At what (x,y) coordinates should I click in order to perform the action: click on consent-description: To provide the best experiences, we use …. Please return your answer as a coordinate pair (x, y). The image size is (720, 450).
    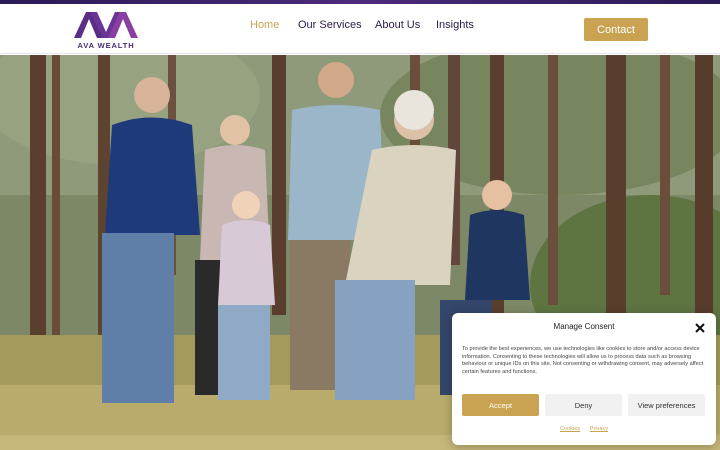
    Looking at the image, I should click on (583, 360).